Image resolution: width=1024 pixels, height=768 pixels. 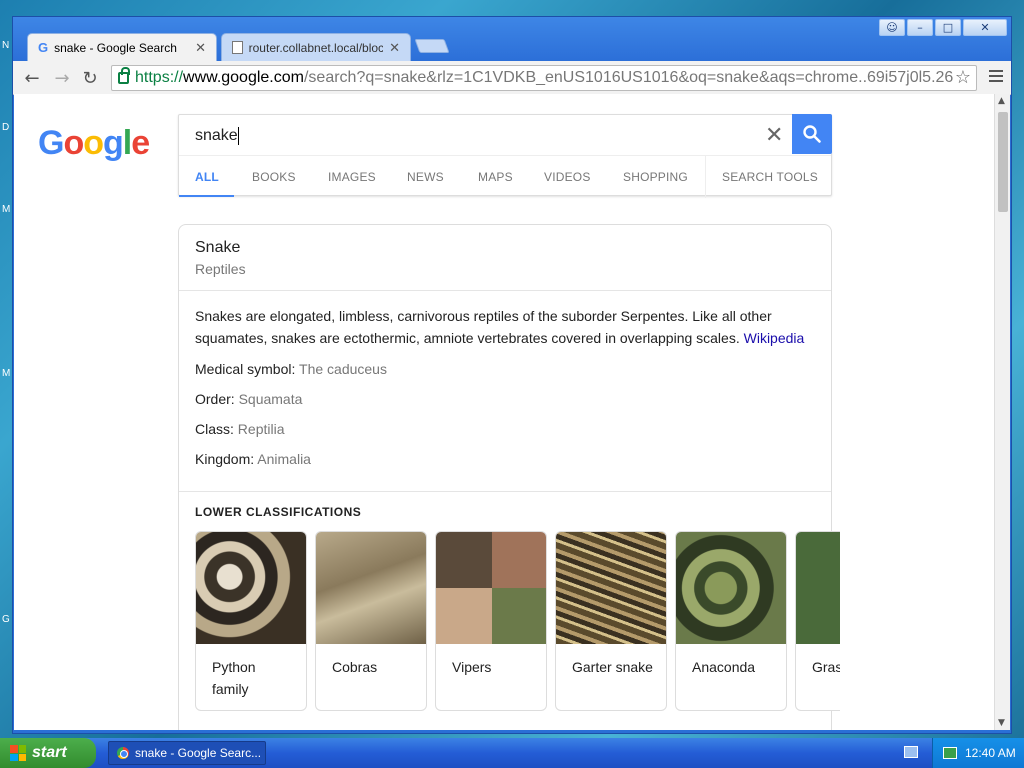 I want to click on classification-name: Cobras, so click(x=355, y=667).